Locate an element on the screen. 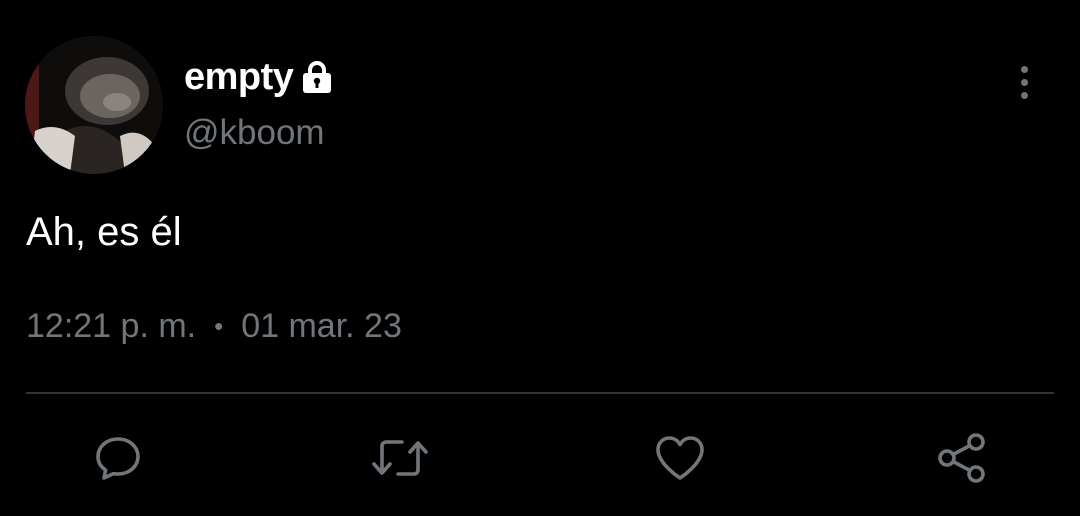 This screenshot has height=516, width=1080. divider is located at coordinates (540, 393).